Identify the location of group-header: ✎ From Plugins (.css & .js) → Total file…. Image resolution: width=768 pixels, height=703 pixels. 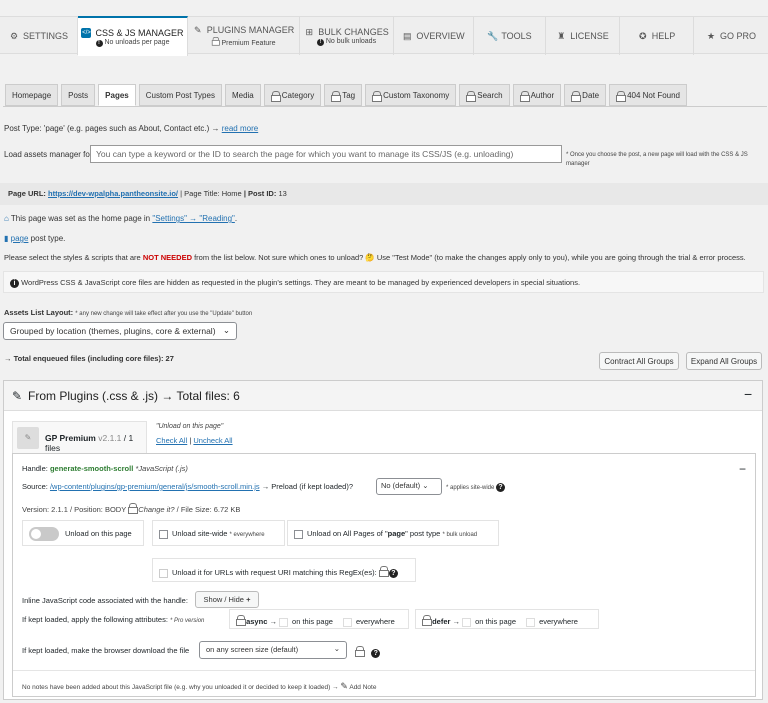
(383, 396).